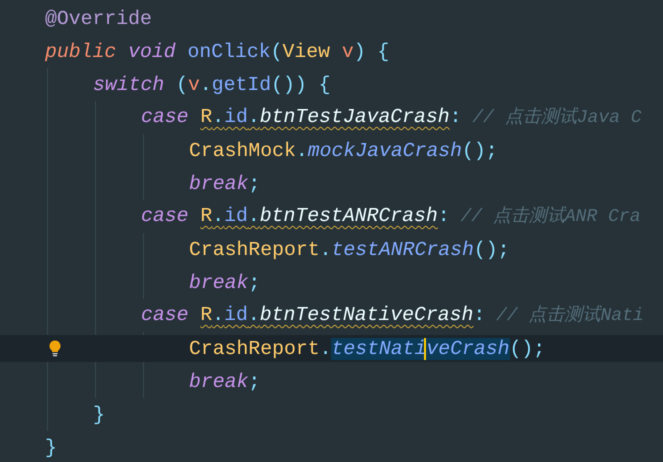 The image size is (663, 462). I want to click on lightbulb-icon, so click(55, 348).